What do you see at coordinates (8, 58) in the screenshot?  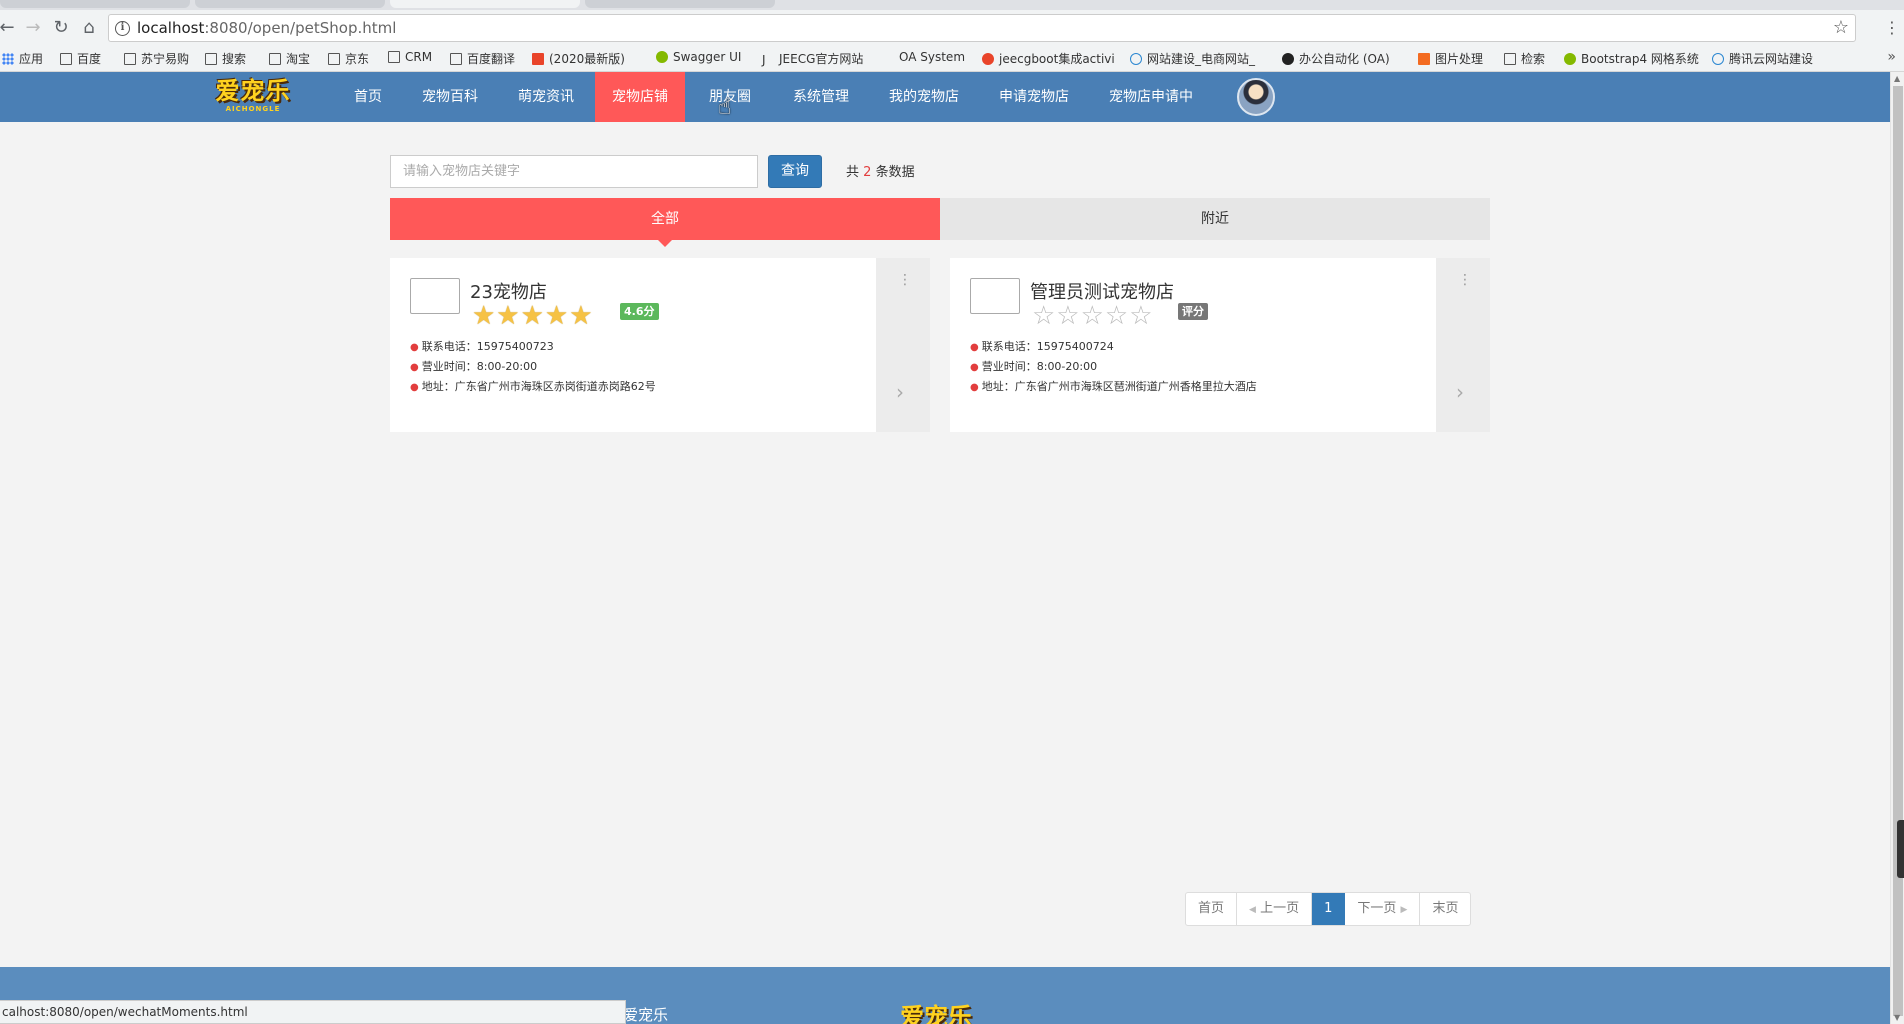 I see `apps-icon` at bounding box center [8, 58].